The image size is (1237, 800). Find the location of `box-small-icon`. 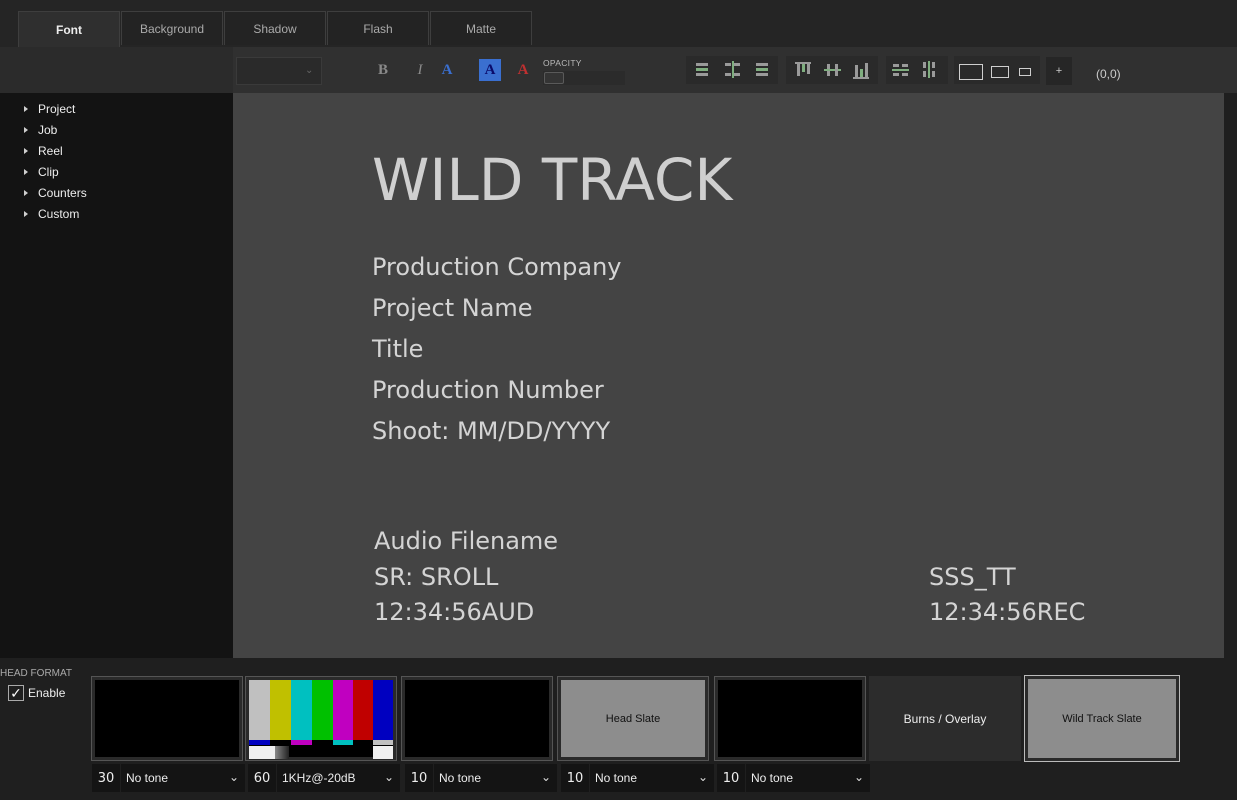

box-small-icon is located at coordinates (1025, 72).